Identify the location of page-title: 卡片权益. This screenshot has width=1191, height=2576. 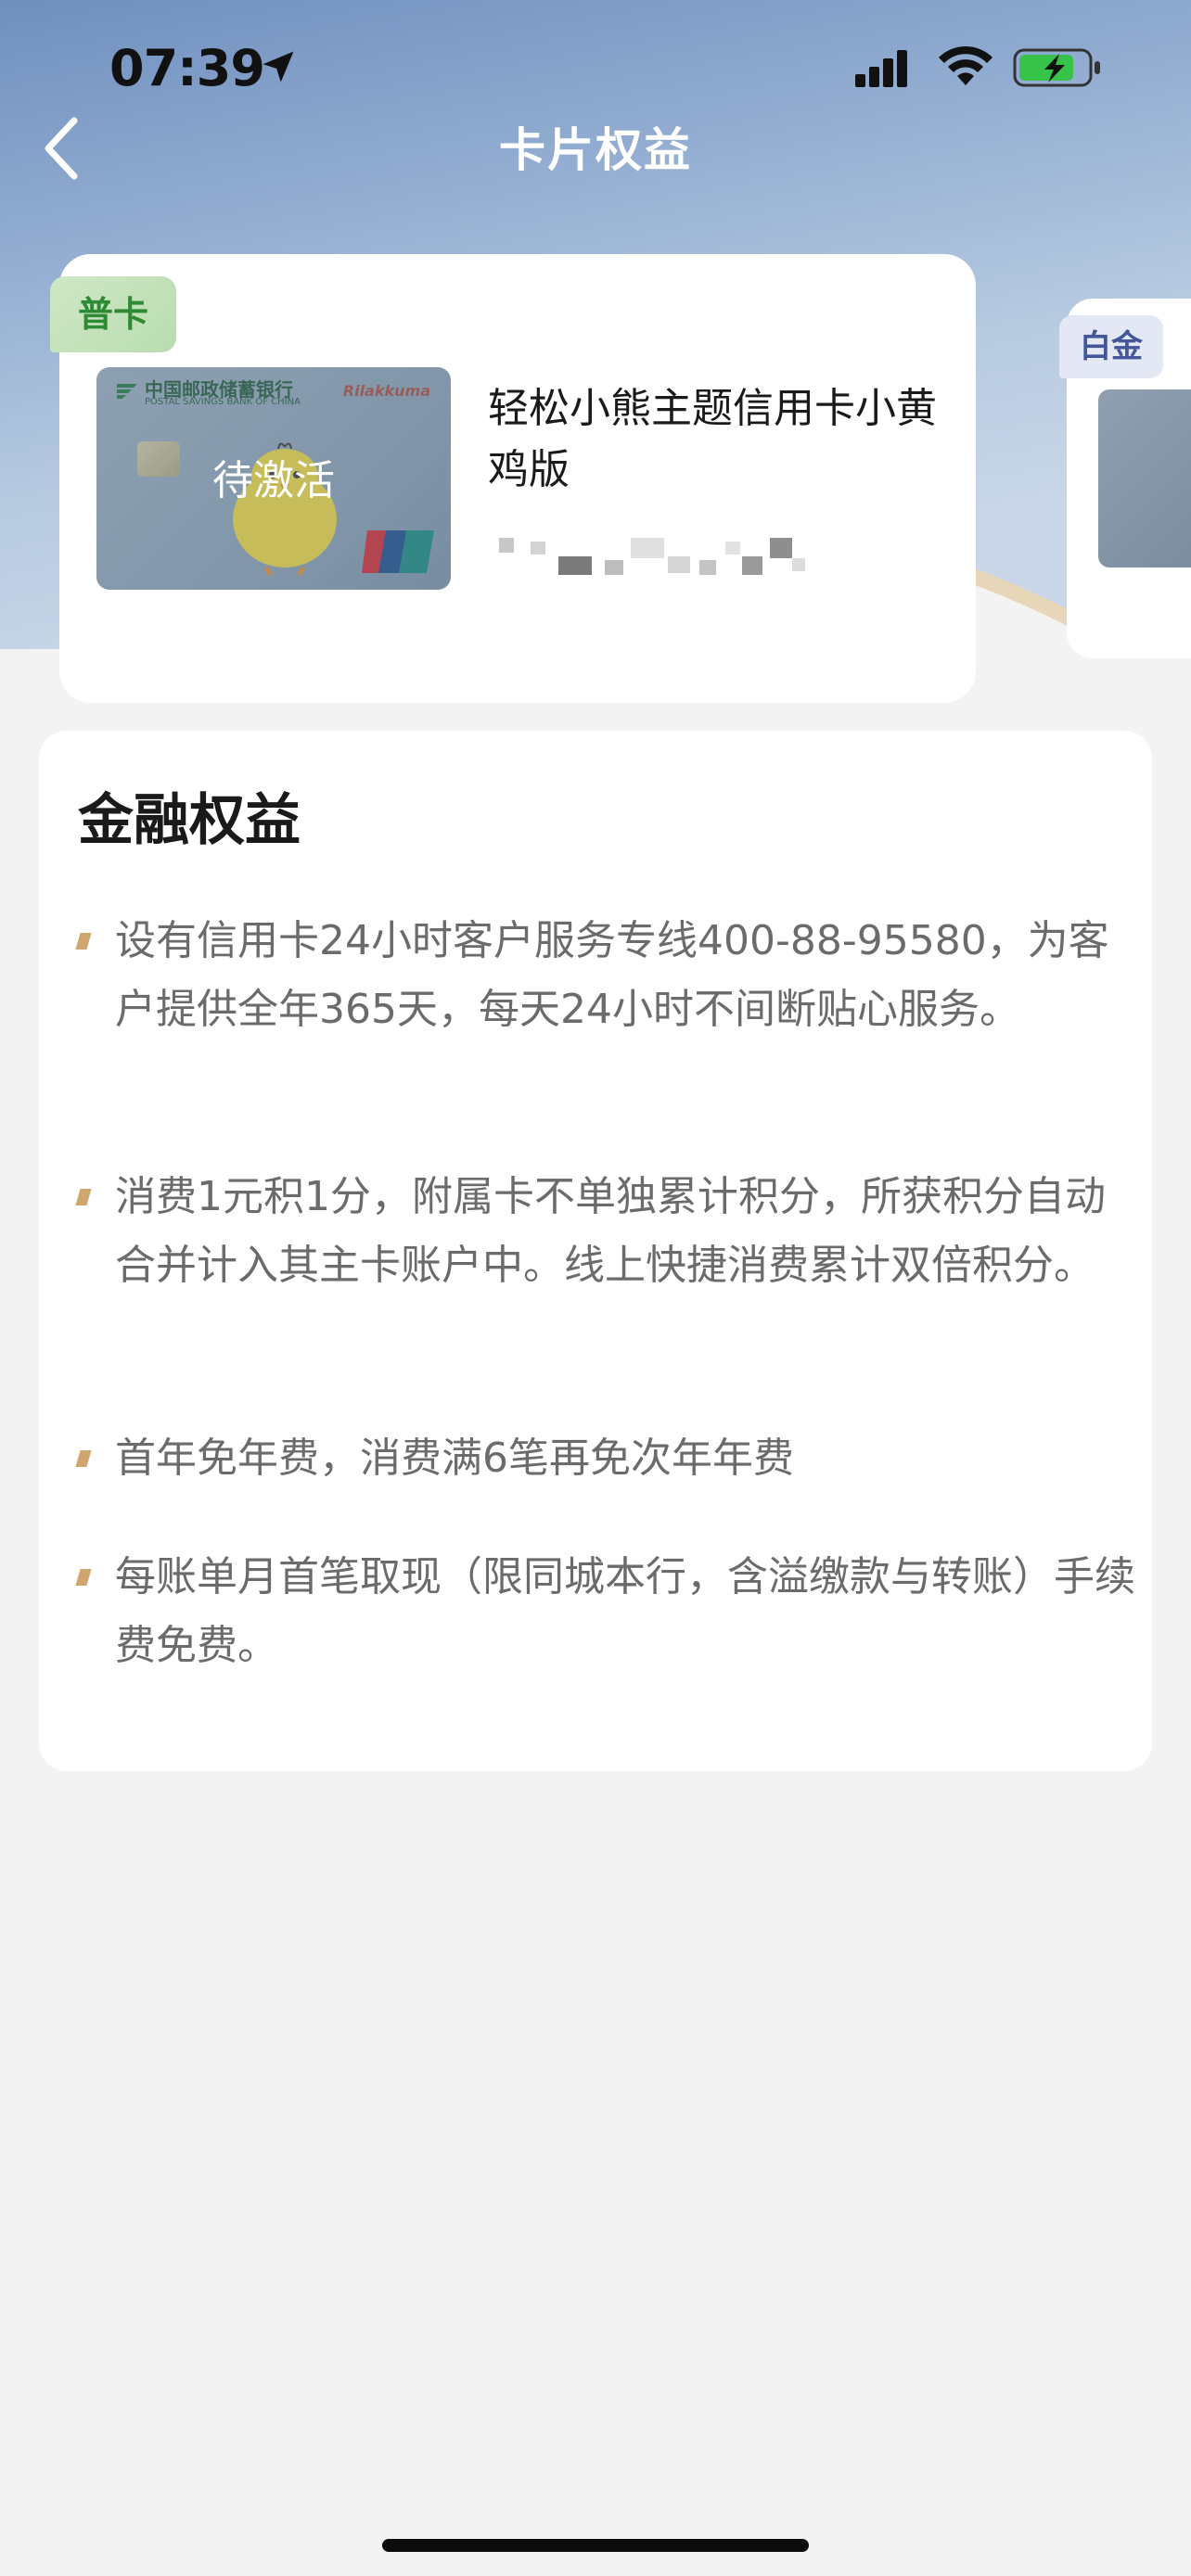
(595, 150).